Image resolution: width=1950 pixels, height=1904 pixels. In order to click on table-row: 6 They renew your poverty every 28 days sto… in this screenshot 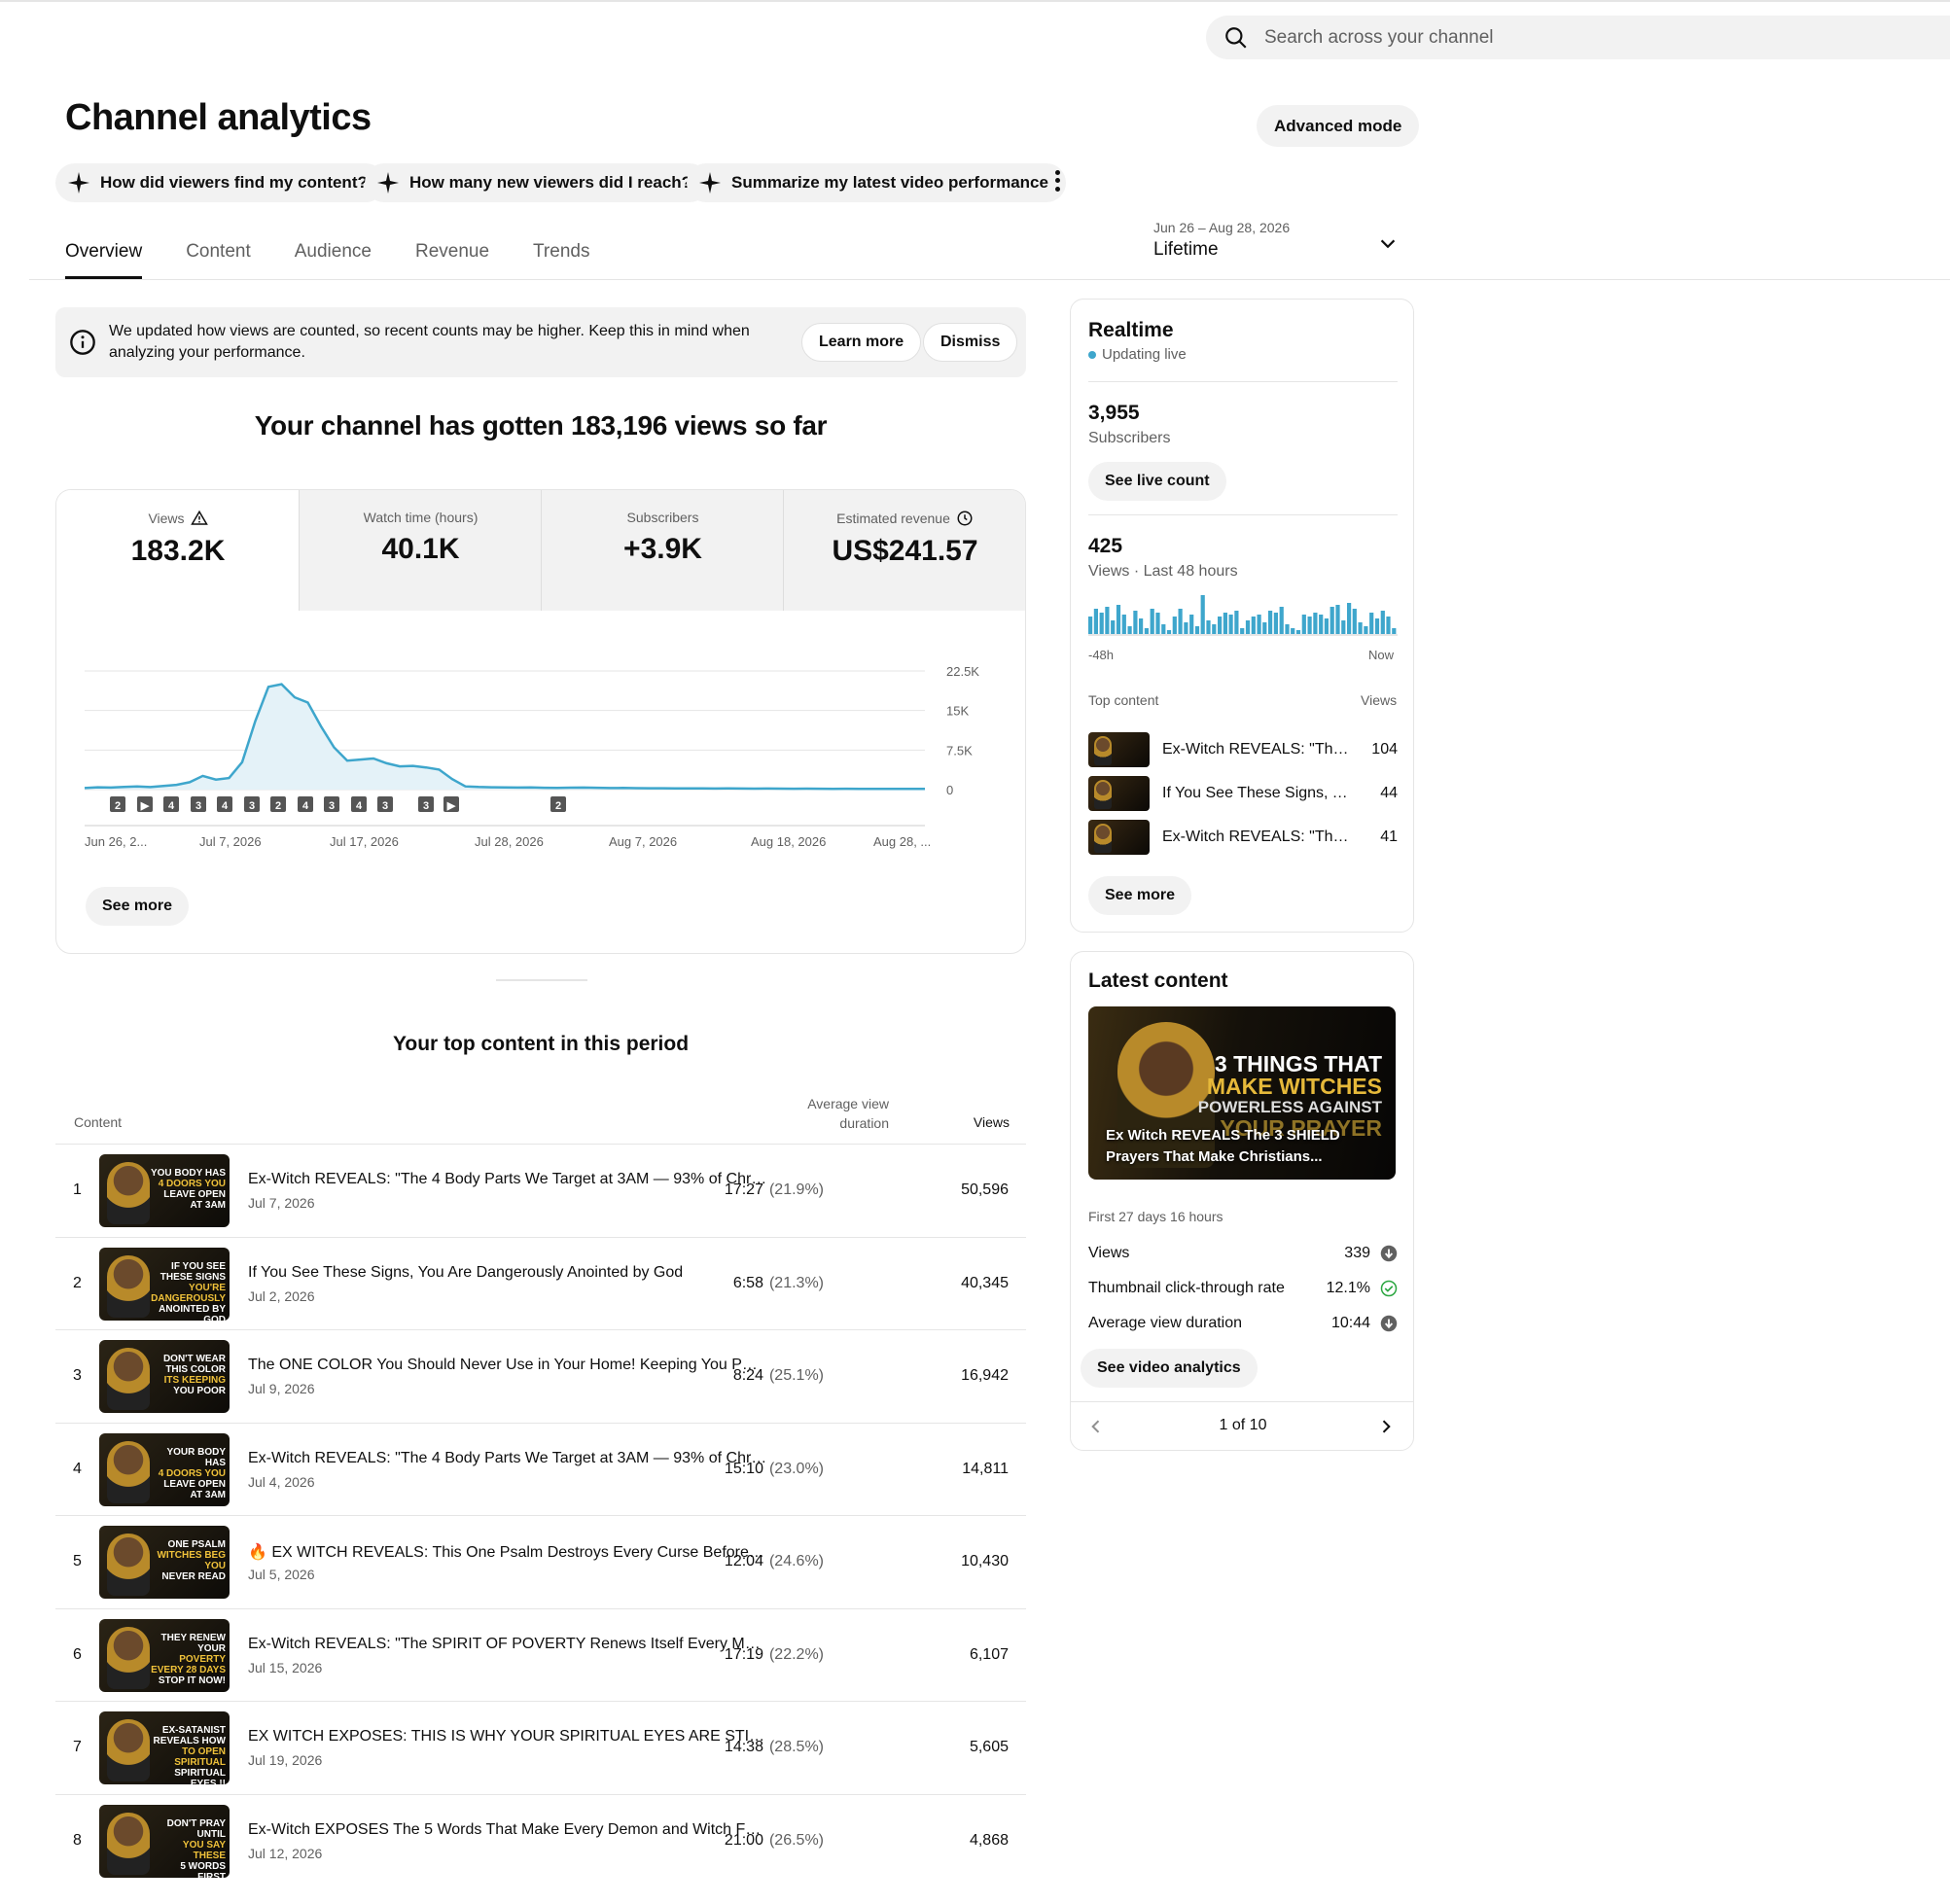, I will do `click(540, 1654)`.